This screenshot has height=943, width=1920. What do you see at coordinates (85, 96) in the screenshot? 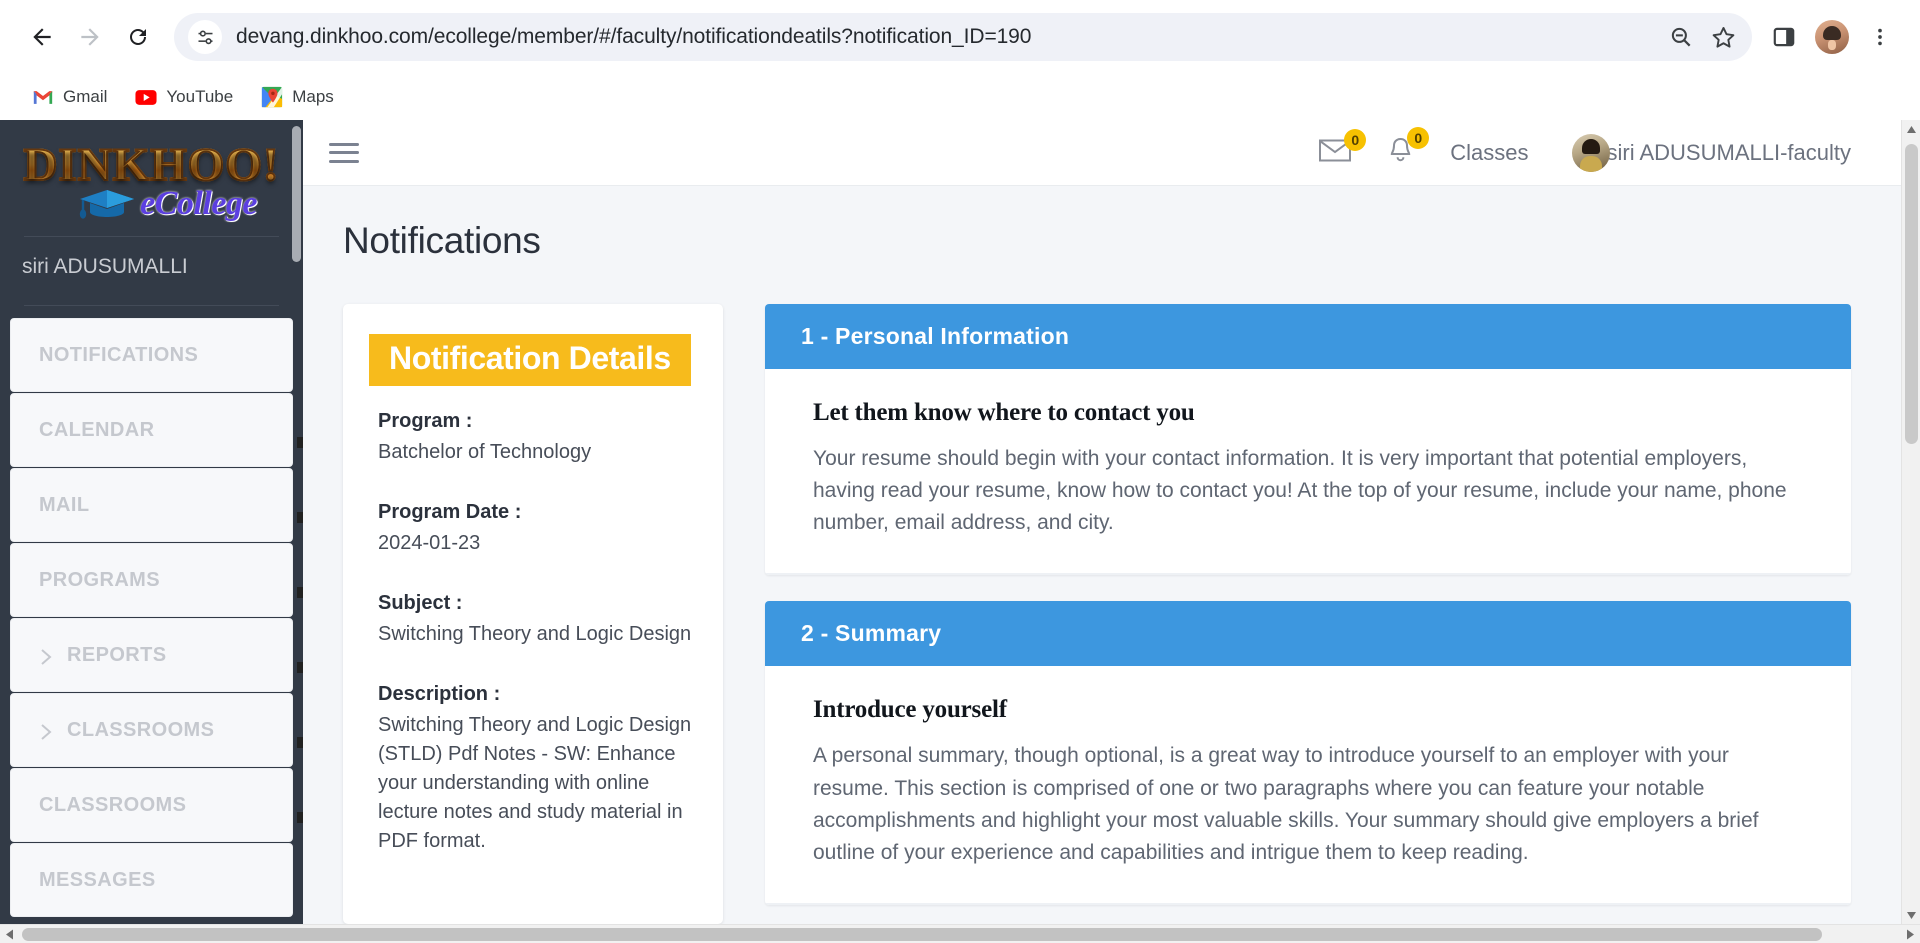
I see `bookmark-label: Gmail` at bounding box center [85, 96].